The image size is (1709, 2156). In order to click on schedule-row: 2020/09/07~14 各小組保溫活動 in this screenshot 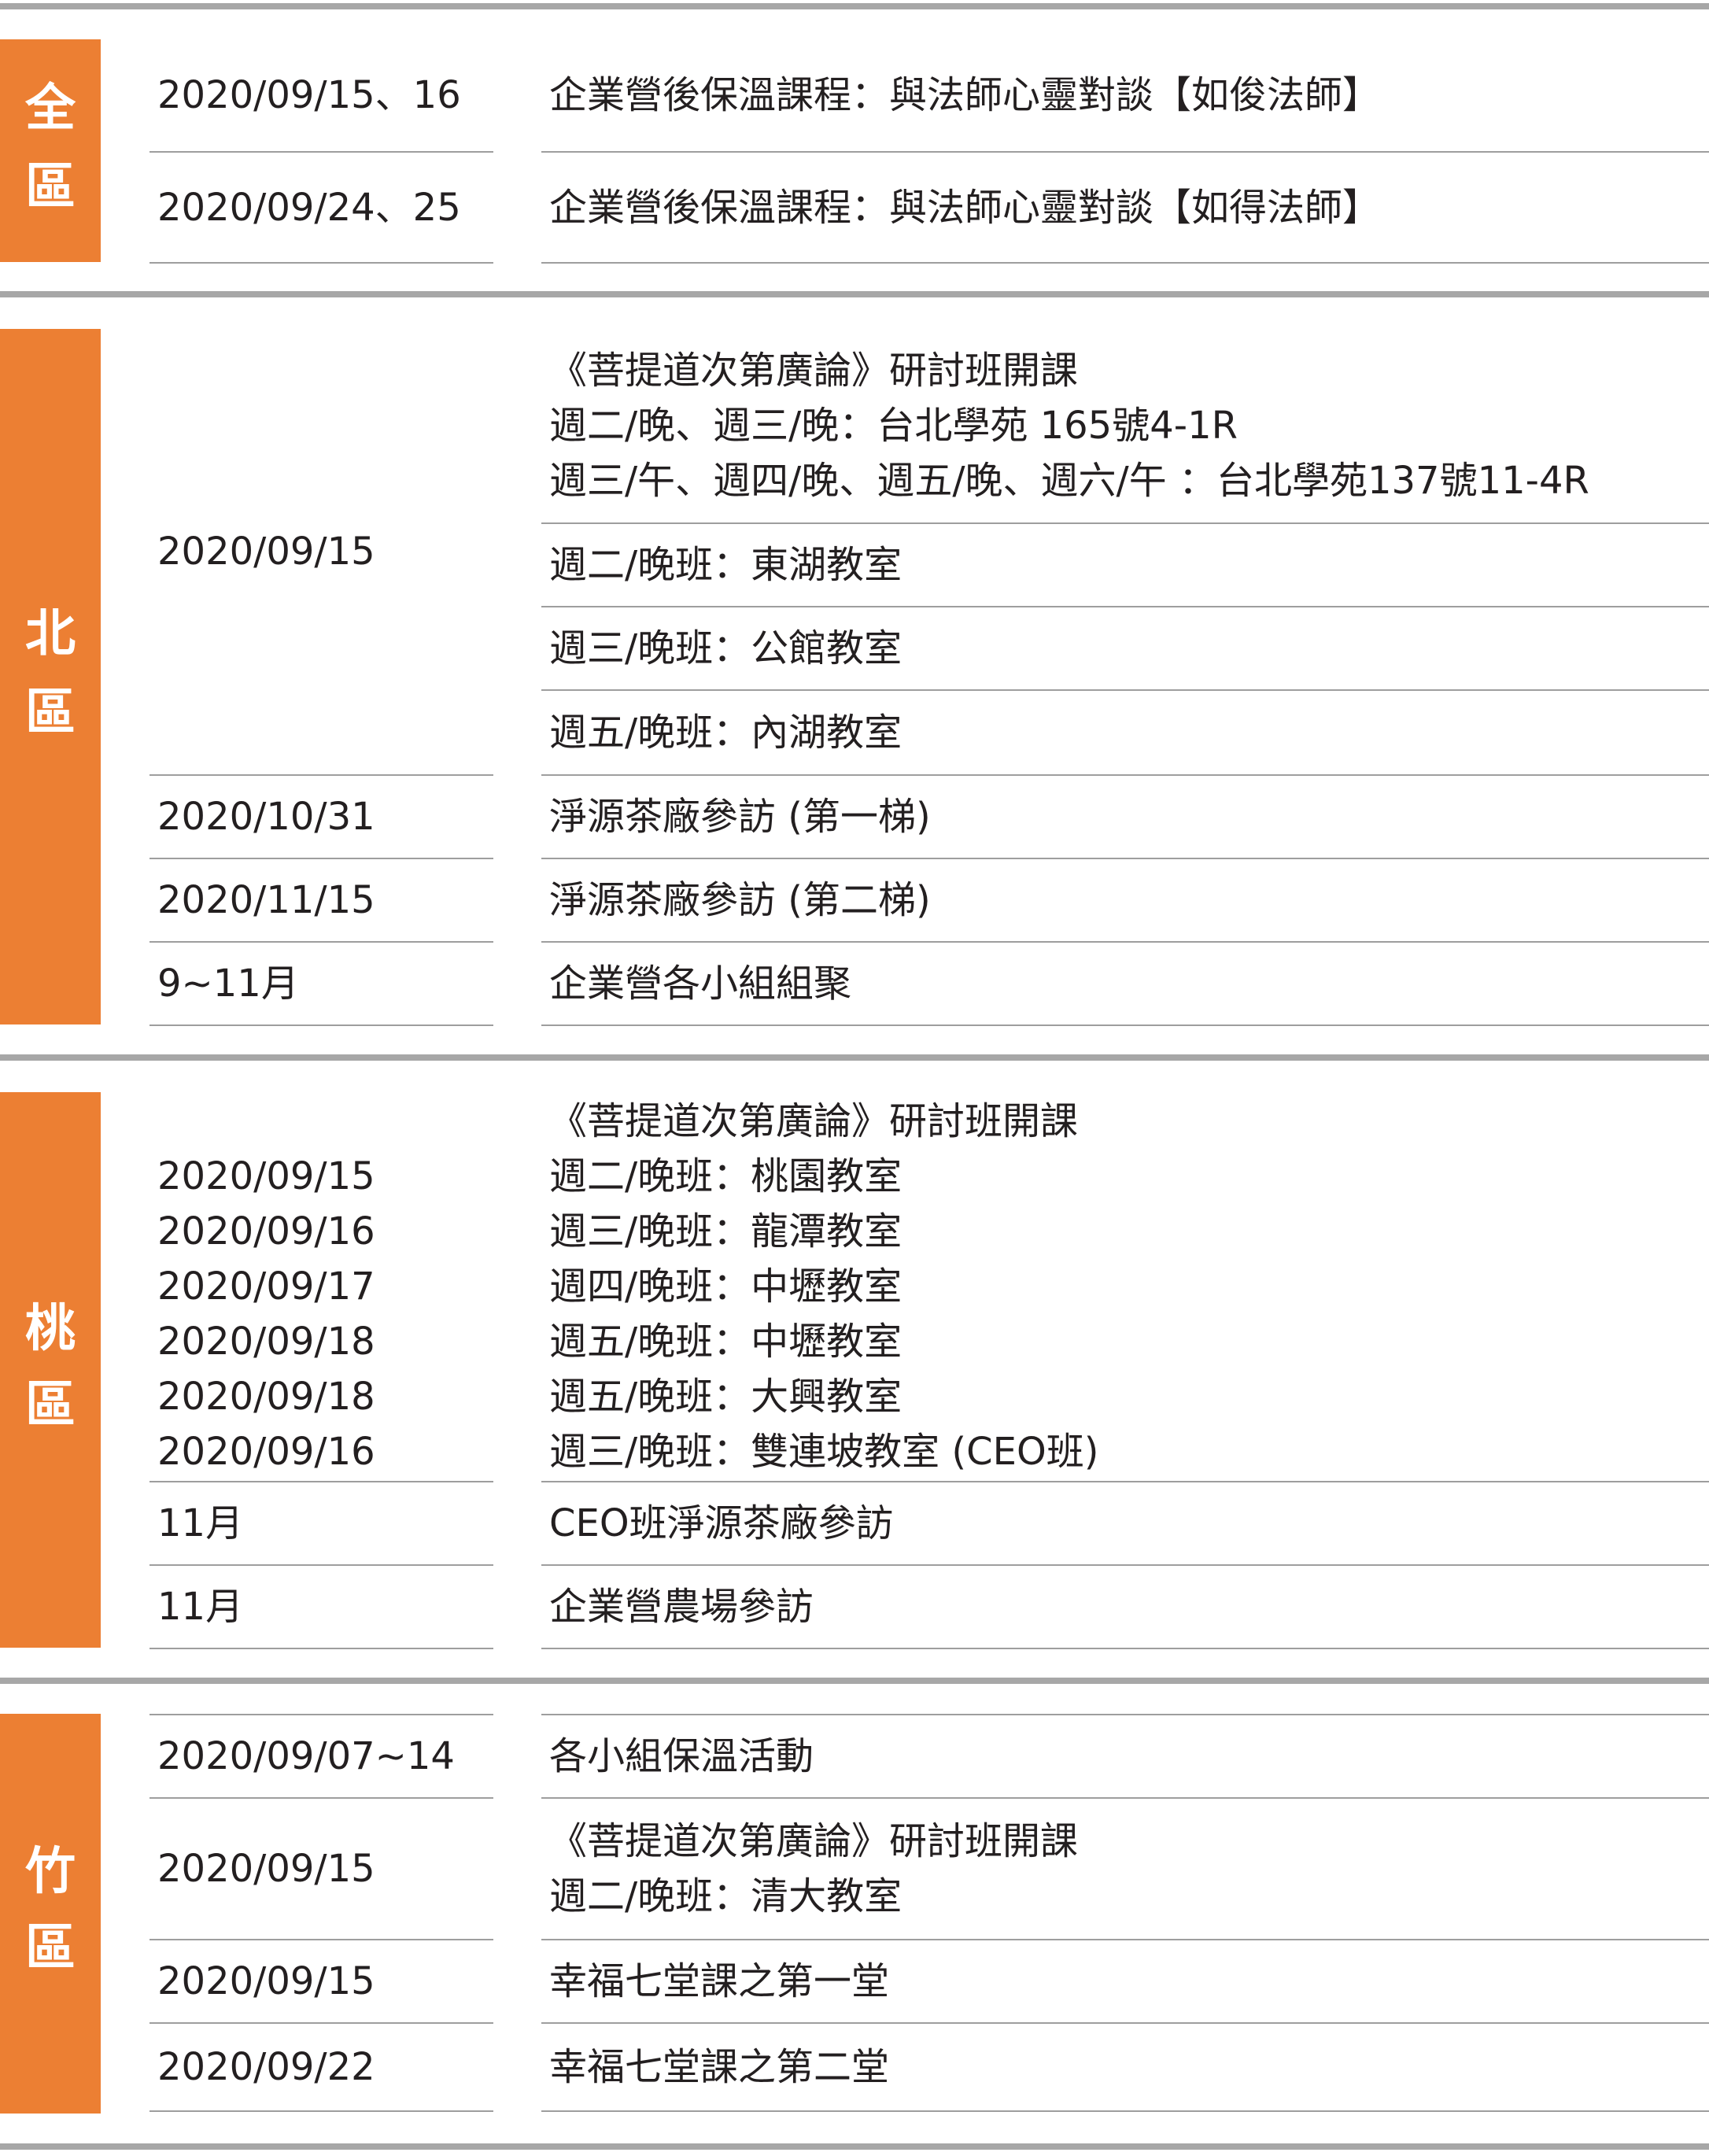, I will do `click(854, 1757)`.